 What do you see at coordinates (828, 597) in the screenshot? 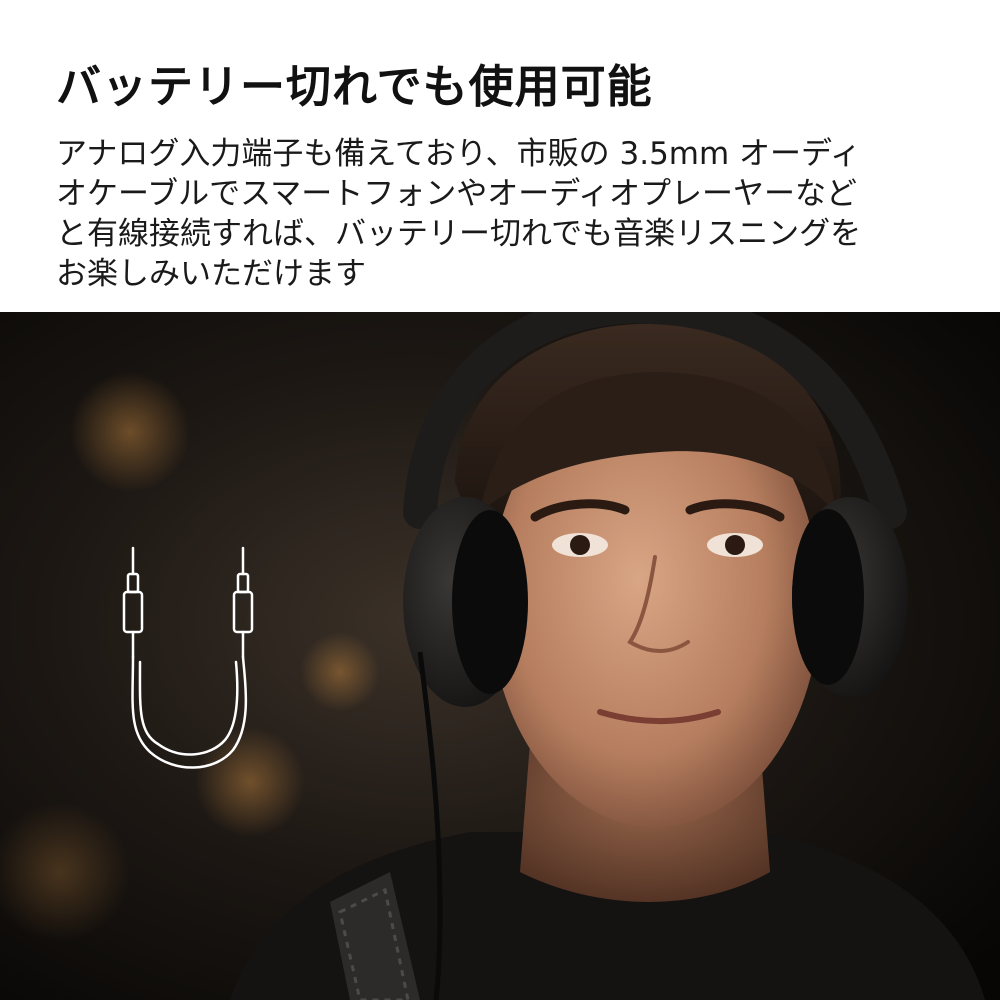
I see `right-ear-cushion` at bounding box center [828, 597].